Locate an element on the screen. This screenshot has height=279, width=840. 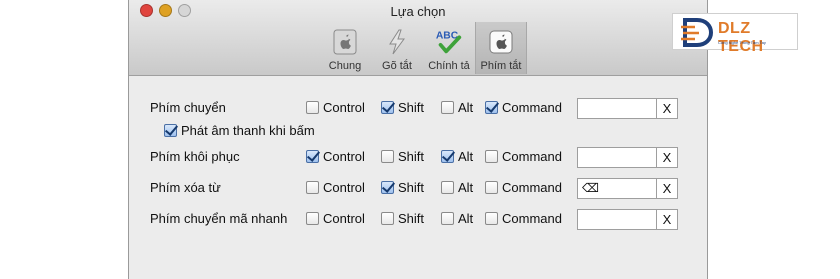
toolbar-label: Gõ tắt is located at coordinates (397, 66).